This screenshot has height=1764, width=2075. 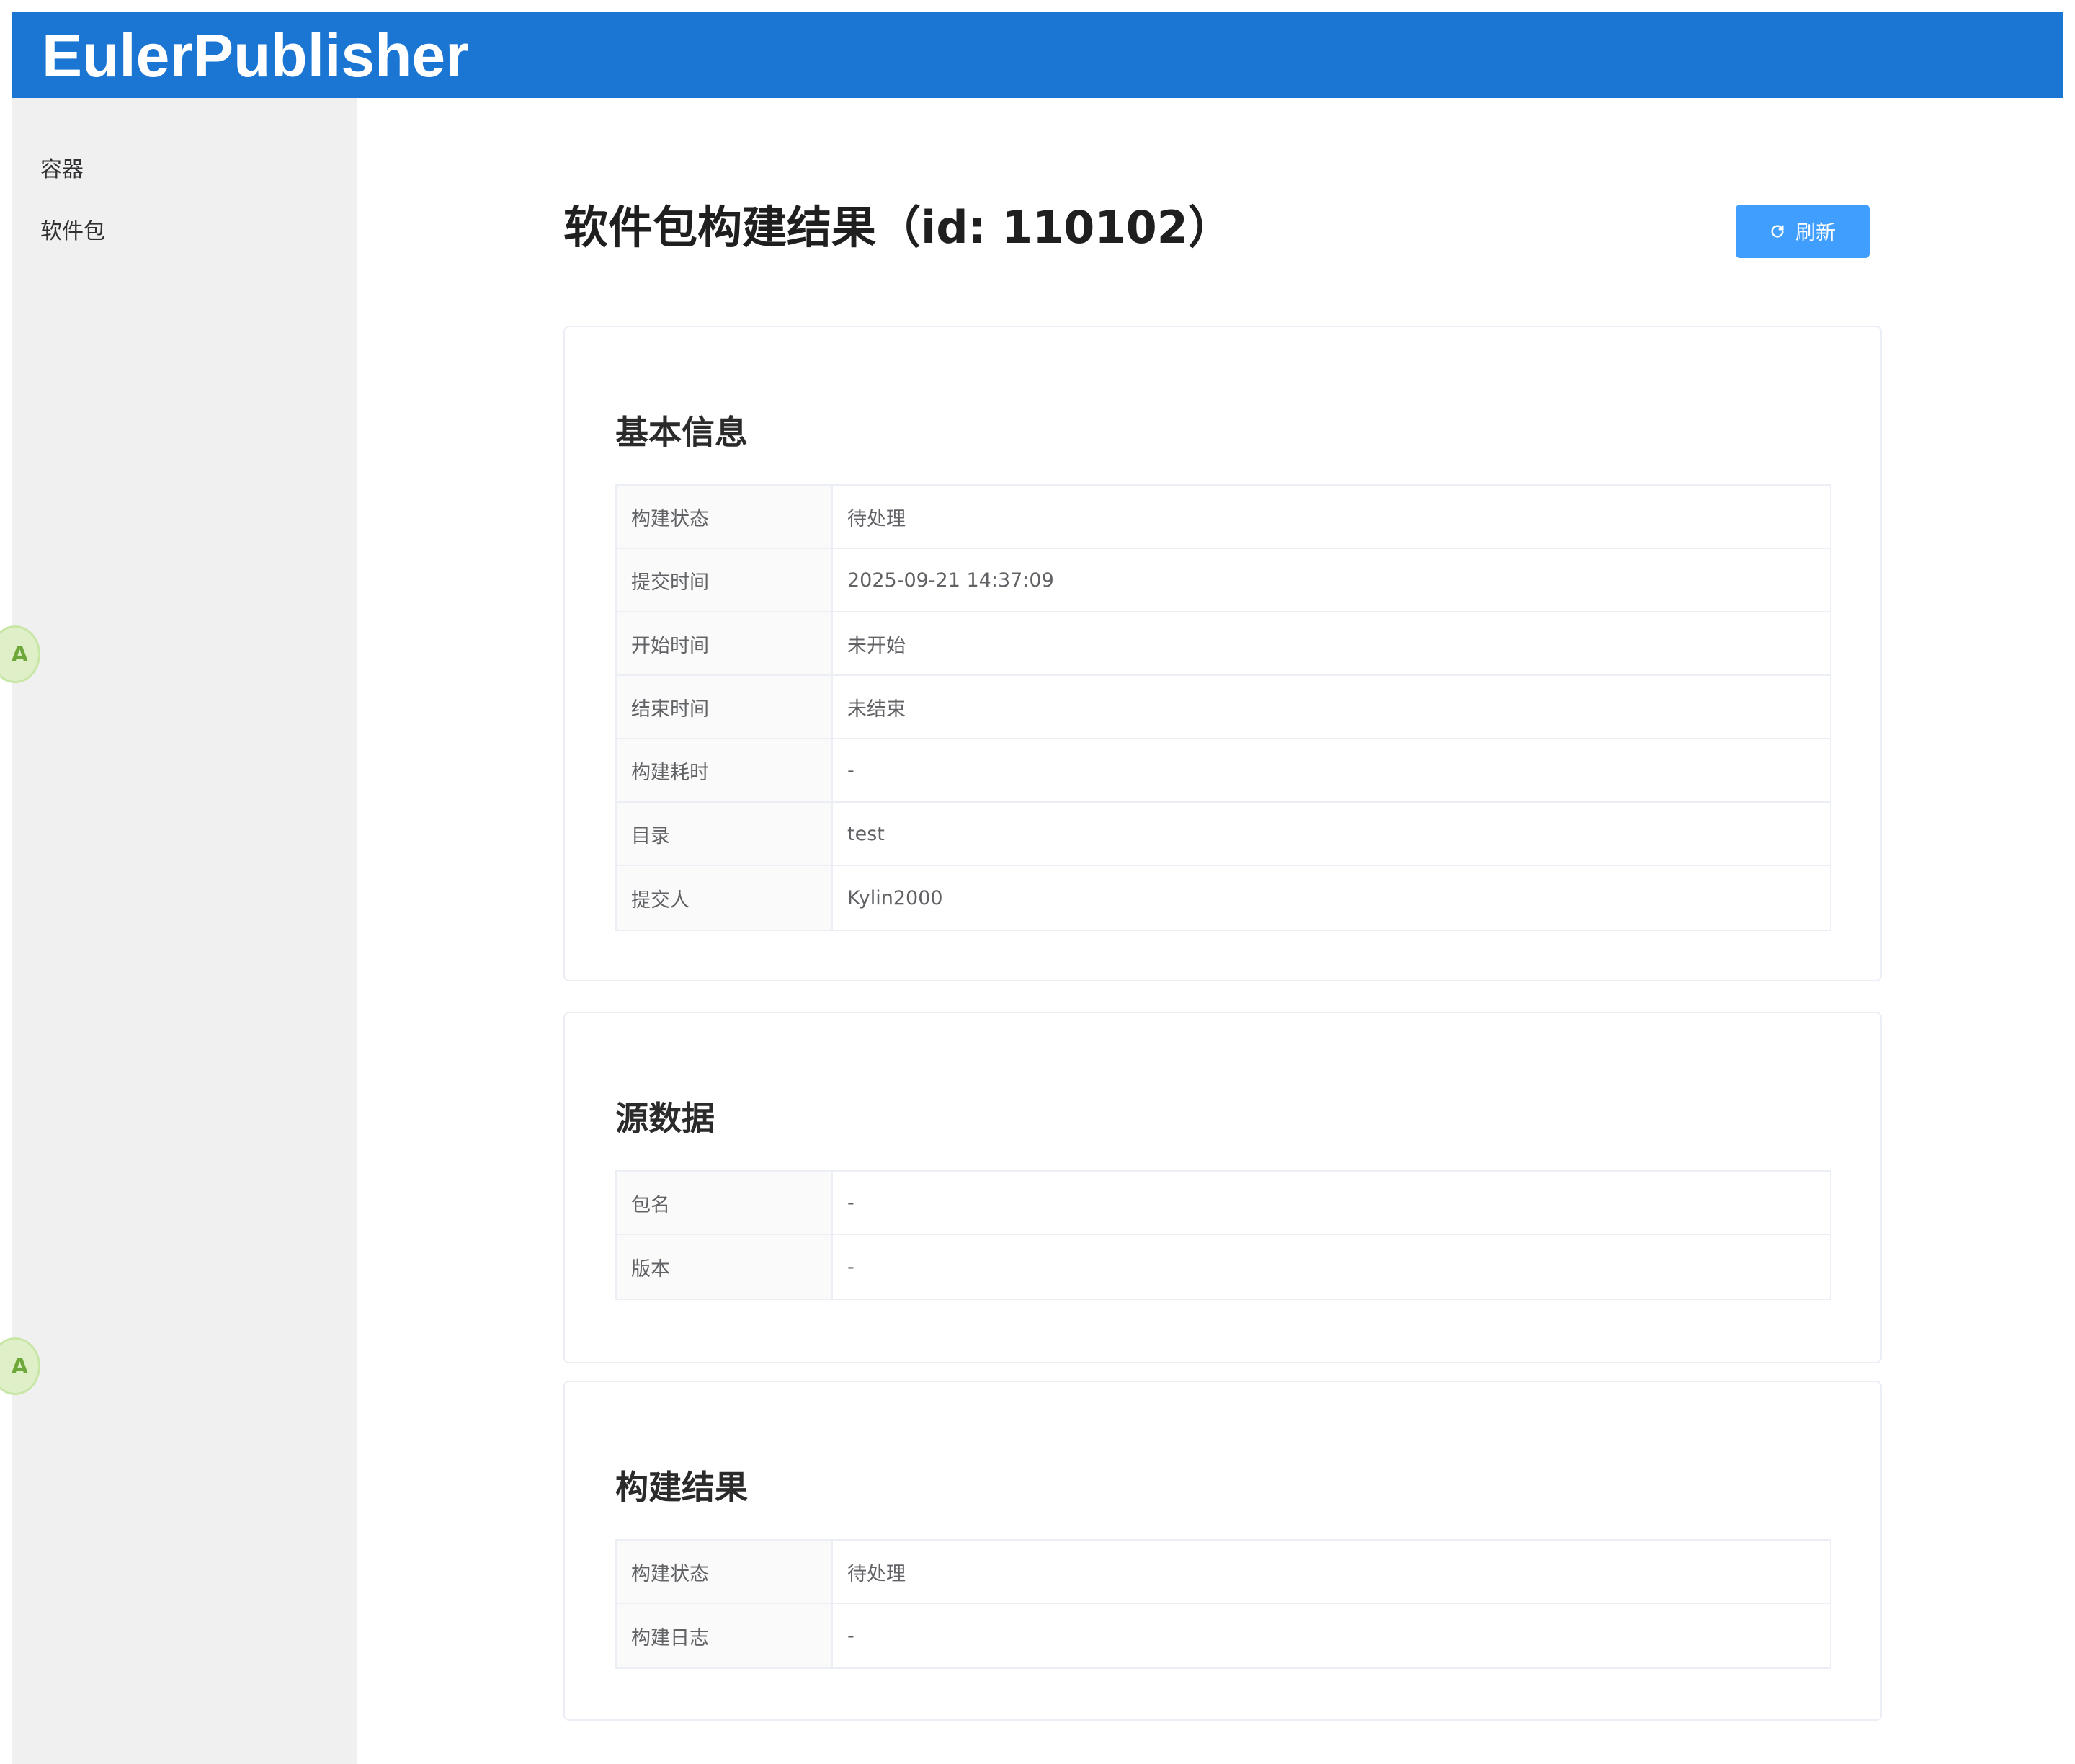 I want to click on refresh-icon, so click(x=1778, y=231).